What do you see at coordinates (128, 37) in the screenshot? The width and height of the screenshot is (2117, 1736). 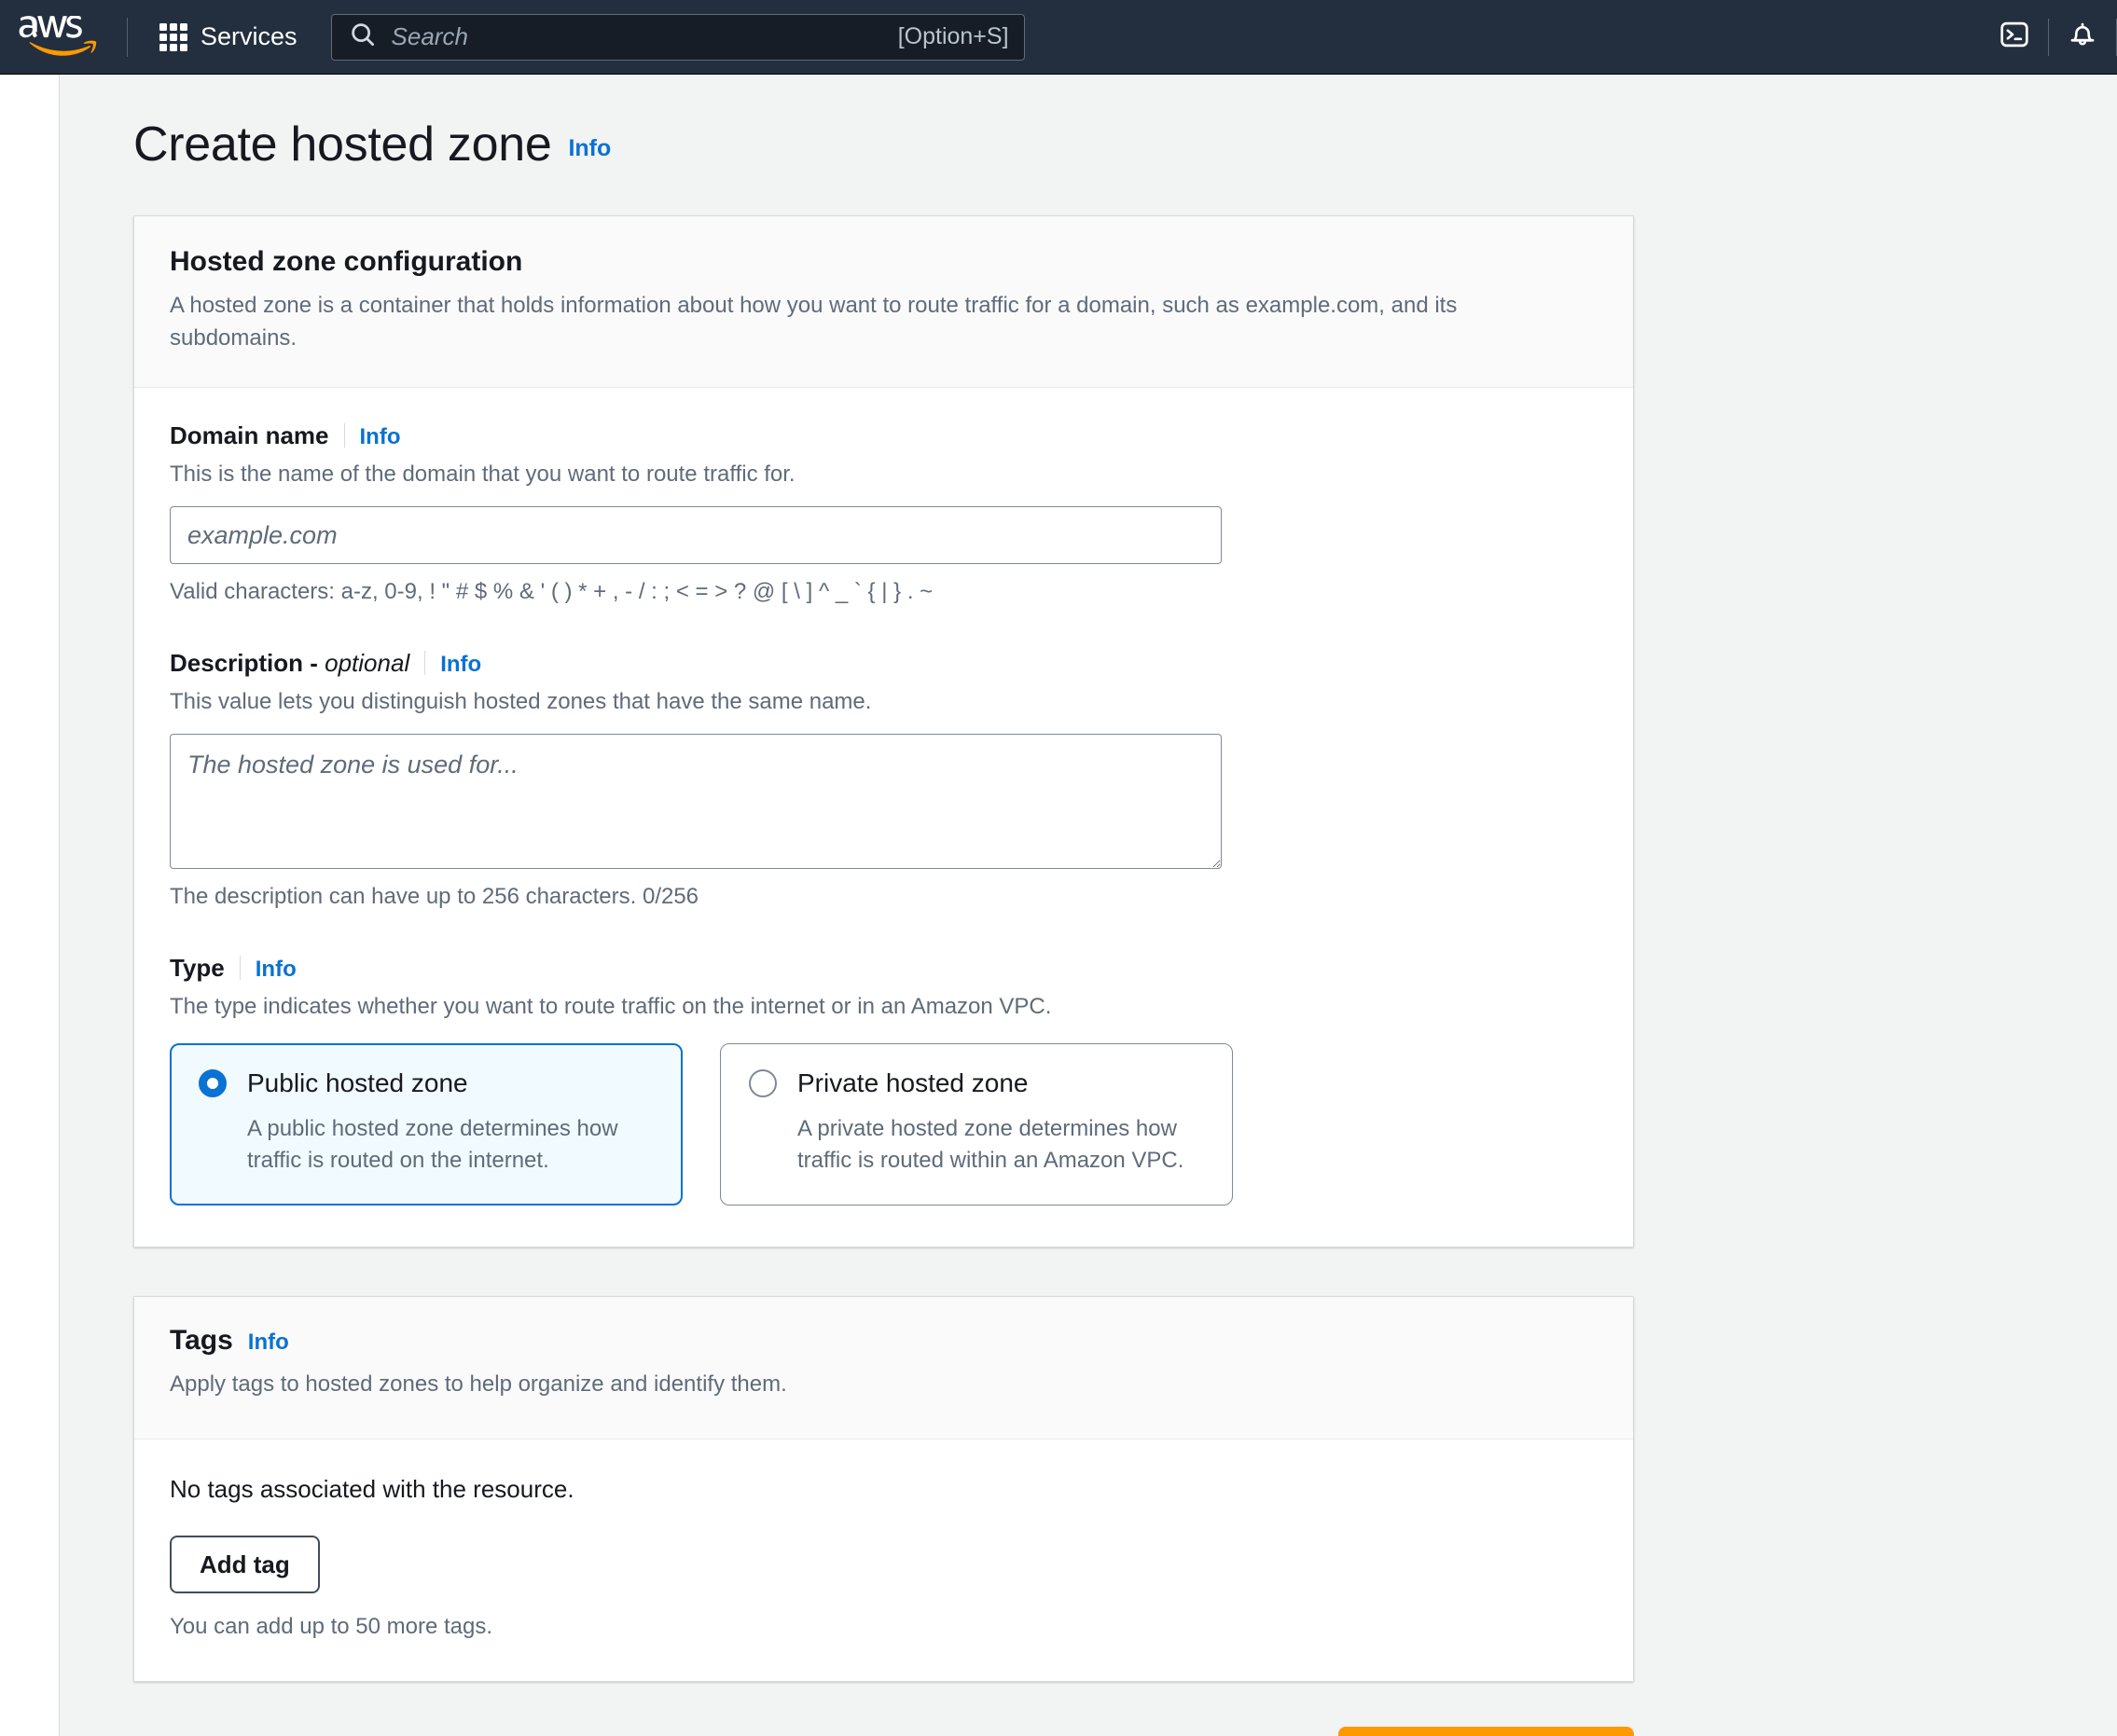 I see `nav-divider` at bounding box center [128, 37].